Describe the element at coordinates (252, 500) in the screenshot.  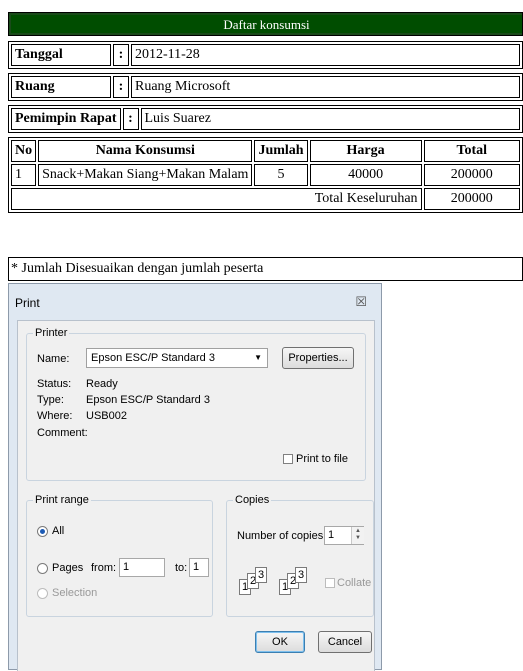
I see `copies-group-label: Copies` at that location.